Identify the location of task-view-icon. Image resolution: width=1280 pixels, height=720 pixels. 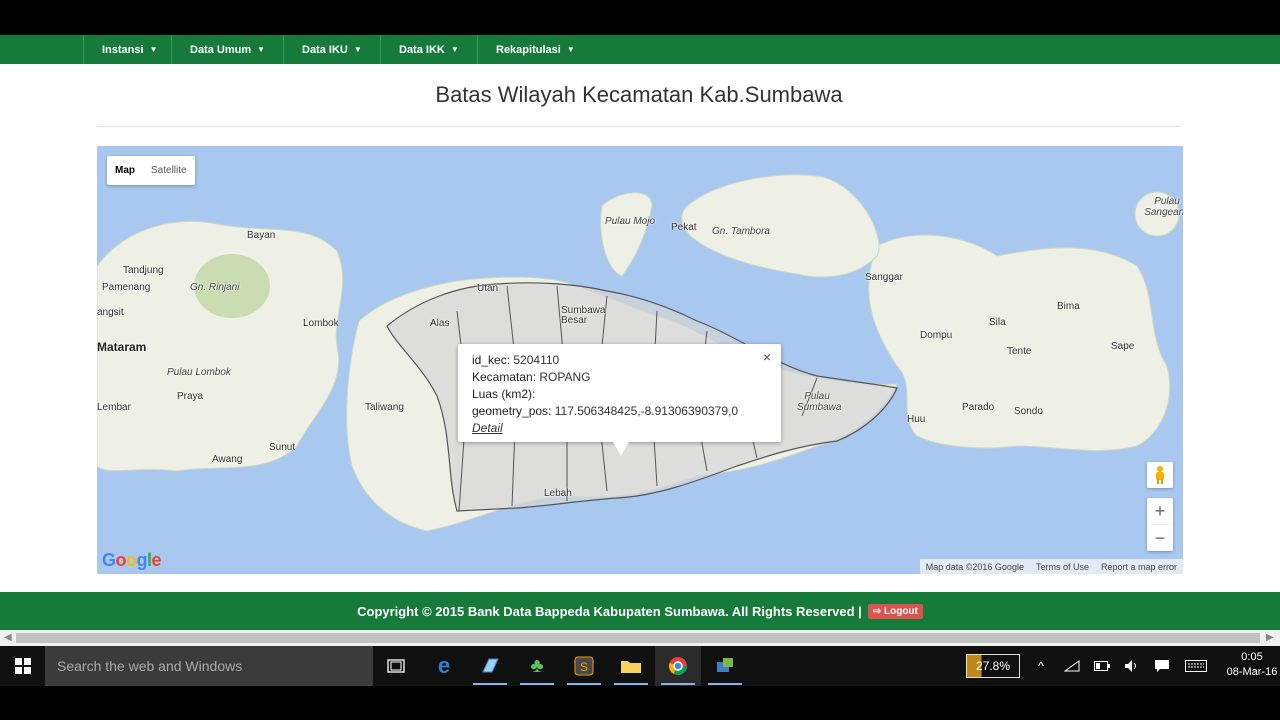
(396, 666).